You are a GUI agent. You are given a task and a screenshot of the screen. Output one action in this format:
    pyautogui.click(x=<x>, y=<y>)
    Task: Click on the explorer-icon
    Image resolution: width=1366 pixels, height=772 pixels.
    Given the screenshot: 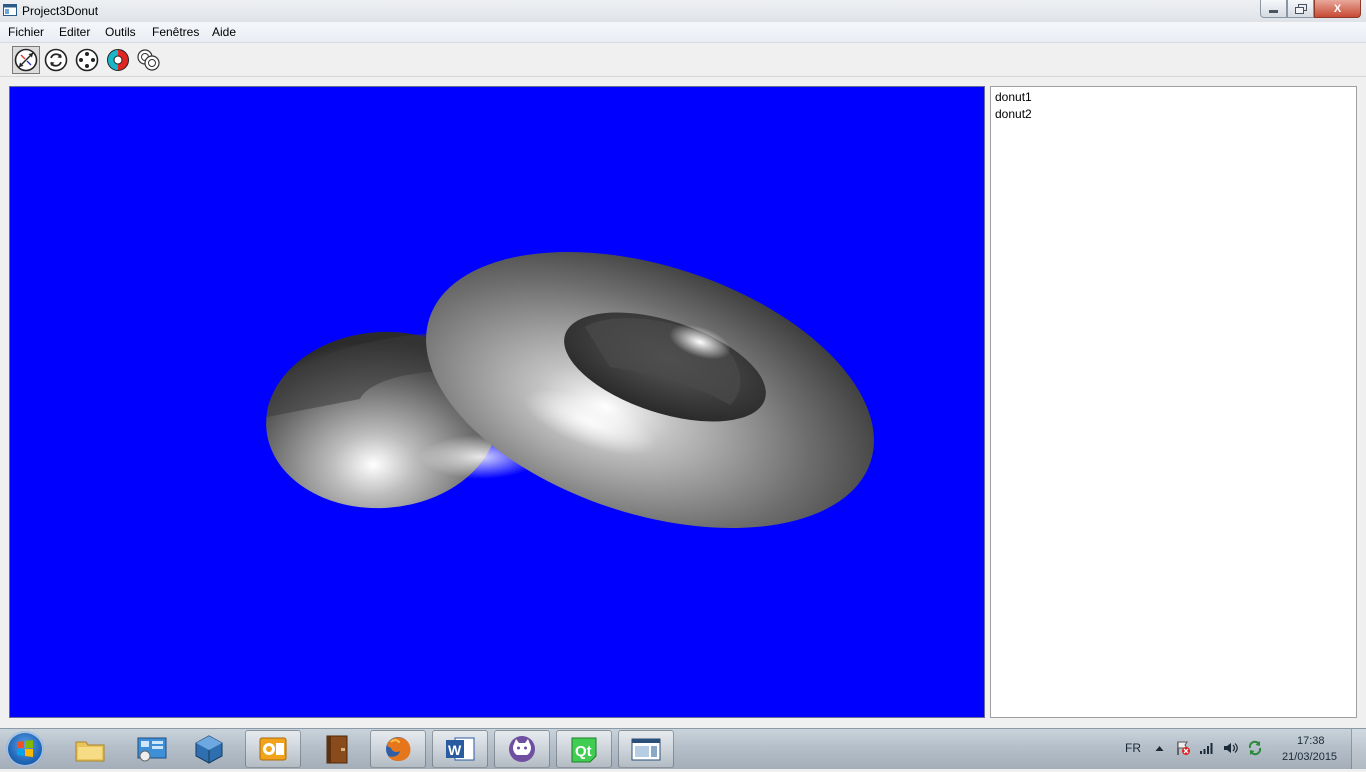 What is the action you would take?
    pyautogui.click(x=90, y=751)
    